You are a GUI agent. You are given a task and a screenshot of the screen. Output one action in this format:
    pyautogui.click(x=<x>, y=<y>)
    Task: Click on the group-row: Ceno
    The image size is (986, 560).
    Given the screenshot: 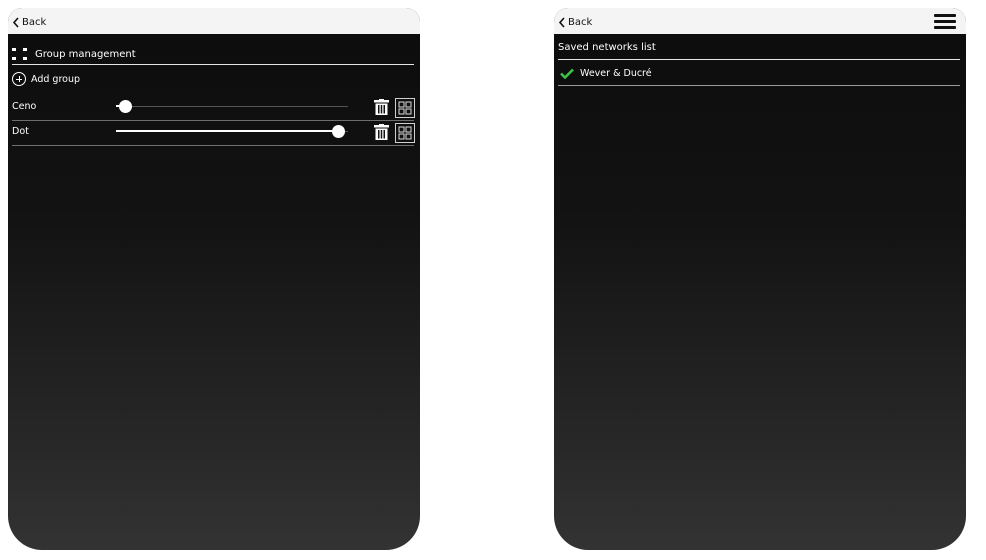 What is the action you would take?
    pyautogui.click(x=214, y=107)
    